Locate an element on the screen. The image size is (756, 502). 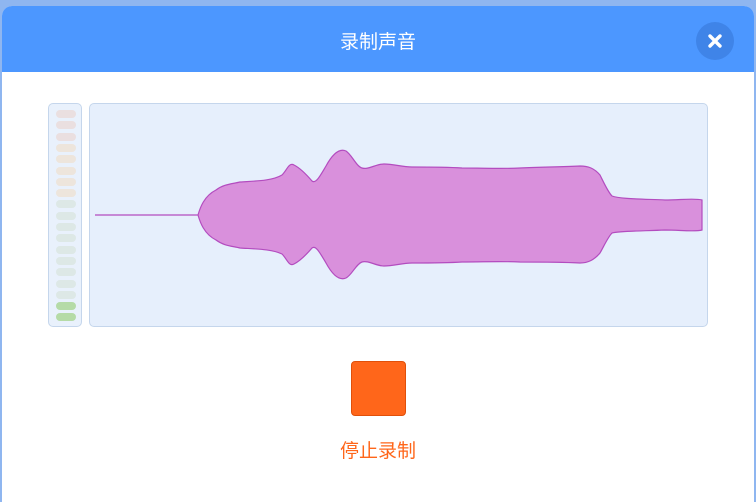
dialog-title: 录制声音 is located at coordinates (377, 42).